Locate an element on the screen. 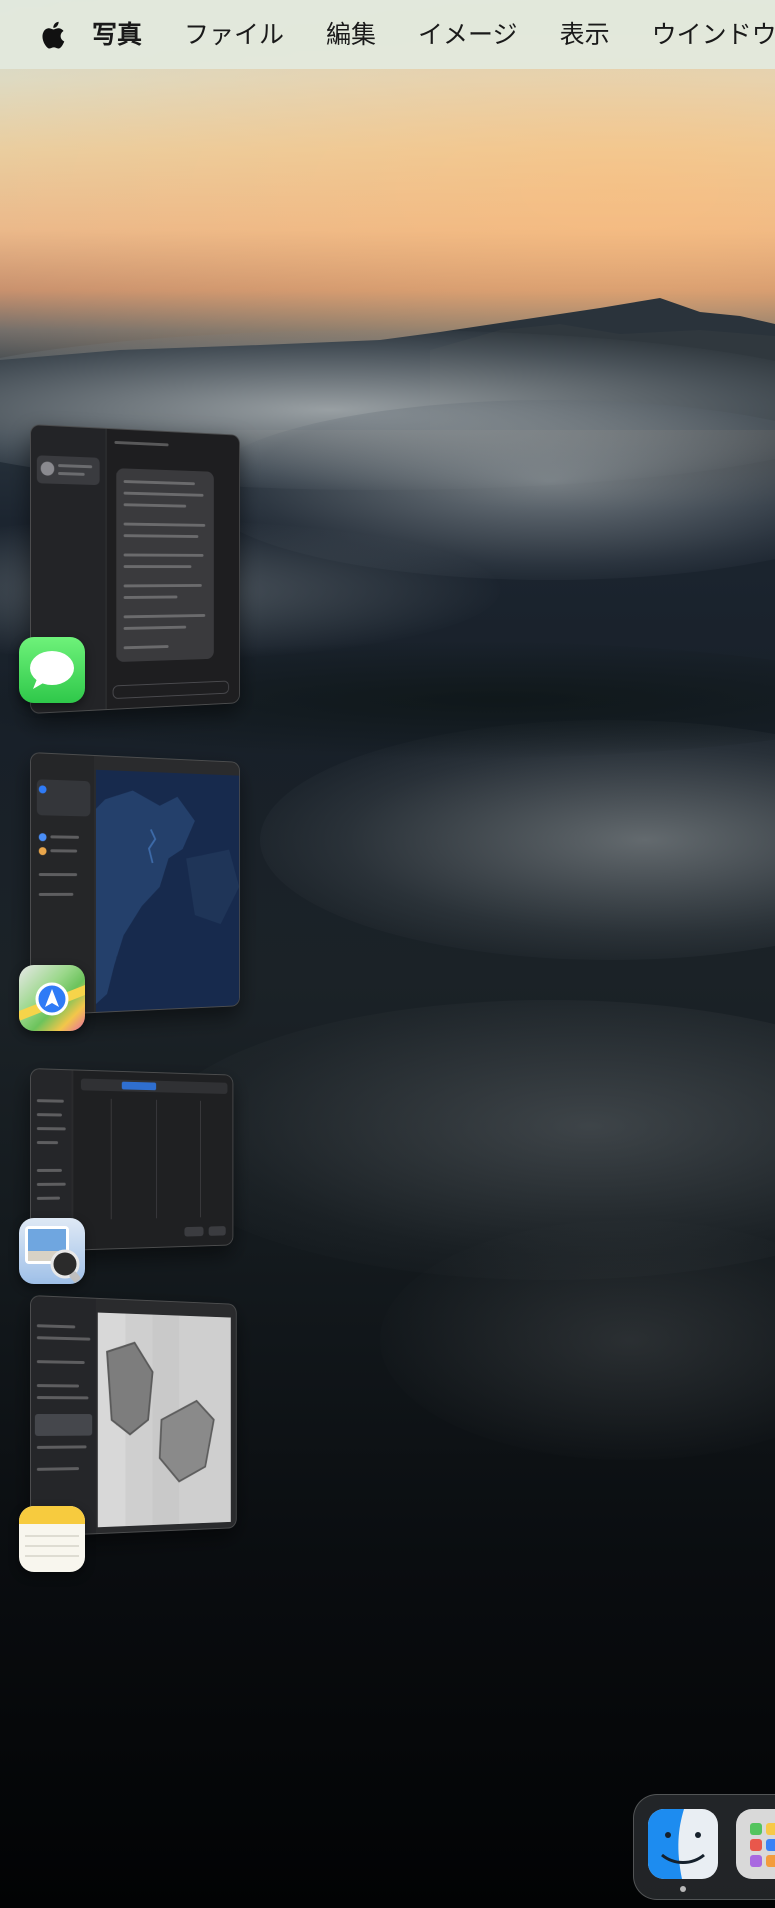 The image size is (775, 1908). stage-window-maps is located at coordinates (139, 897).